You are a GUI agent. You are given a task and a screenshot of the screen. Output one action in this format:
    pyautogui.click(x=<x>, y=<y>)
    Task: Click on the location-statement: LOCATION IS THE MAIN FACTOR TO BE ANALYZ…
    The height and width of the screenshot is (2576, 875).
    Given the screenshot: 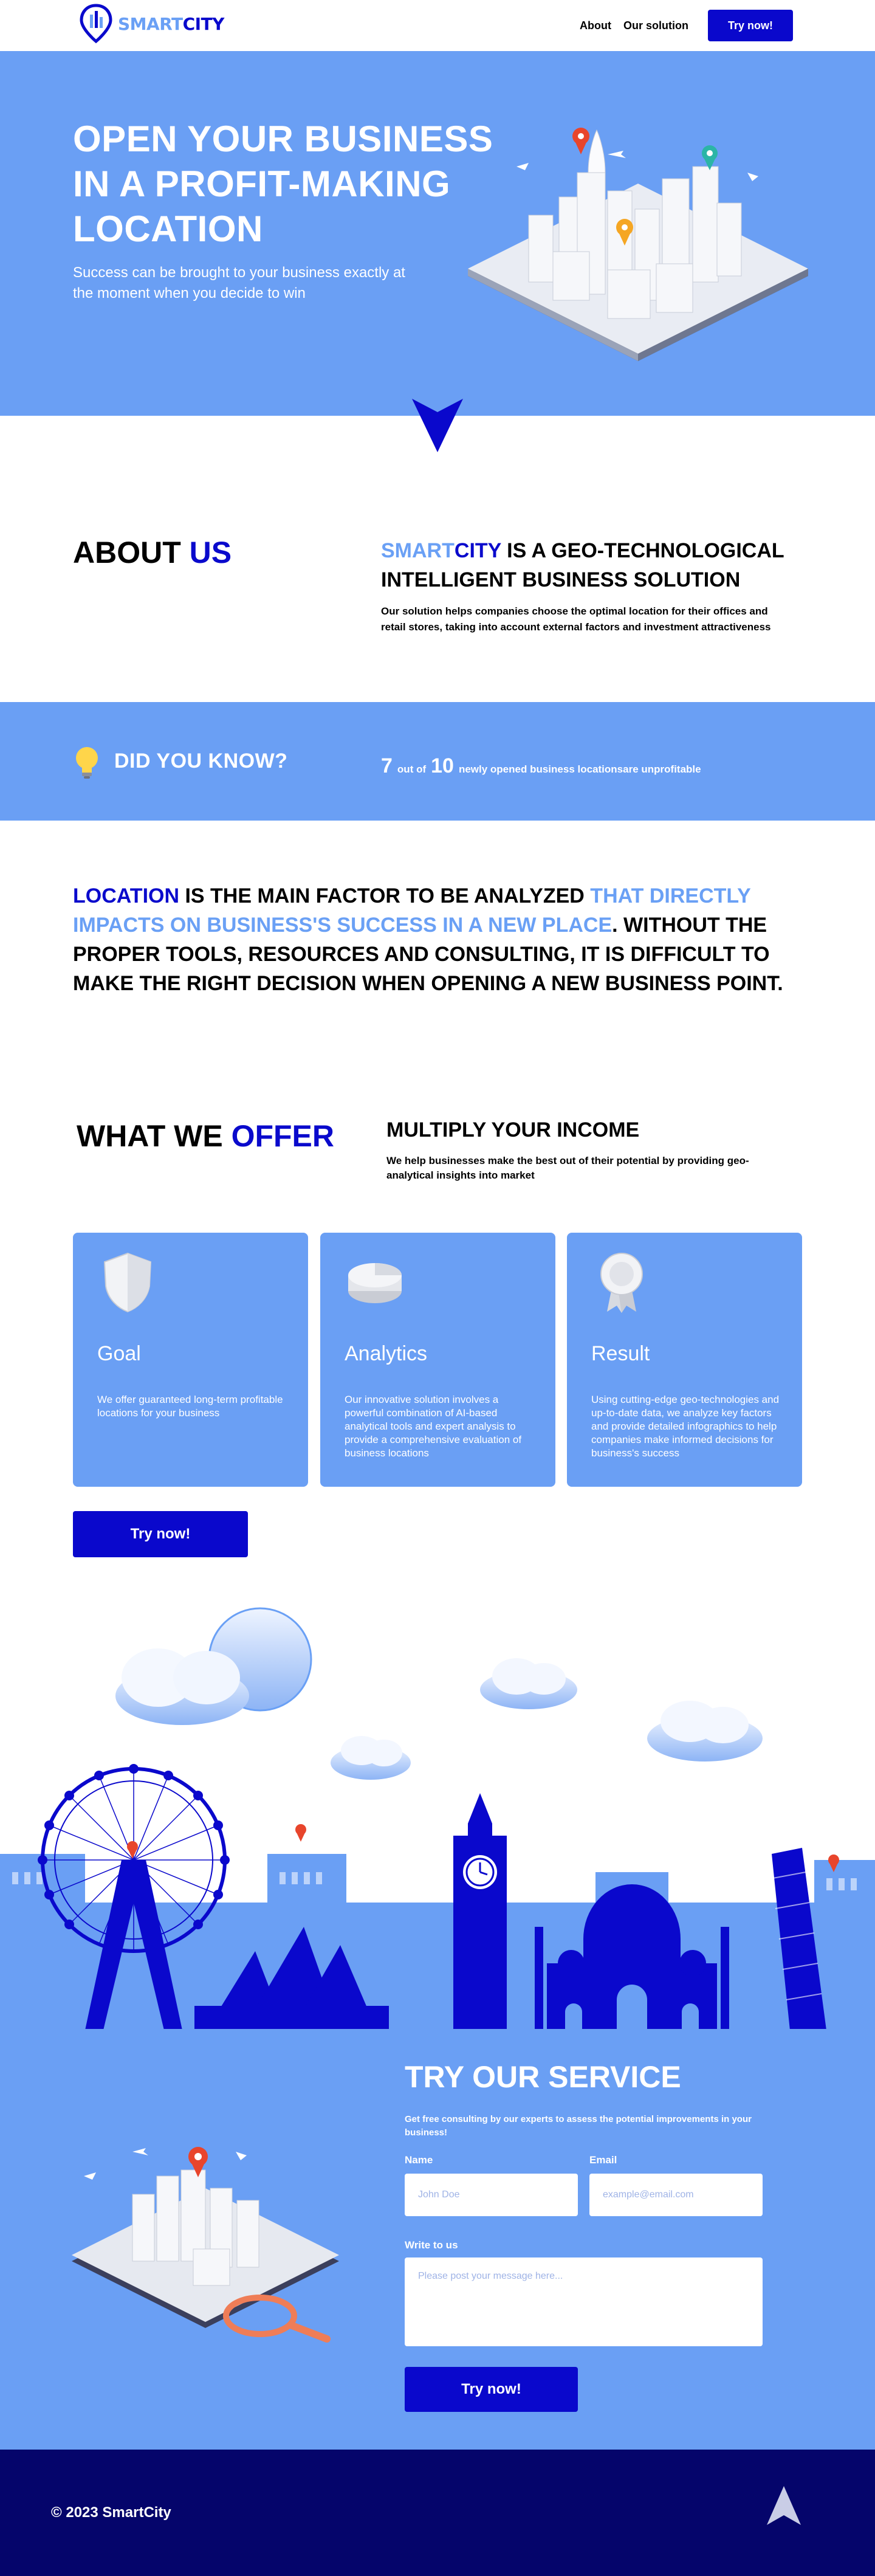 What is the action you would take?
    pyautogui.click(x=428, y=940)
    